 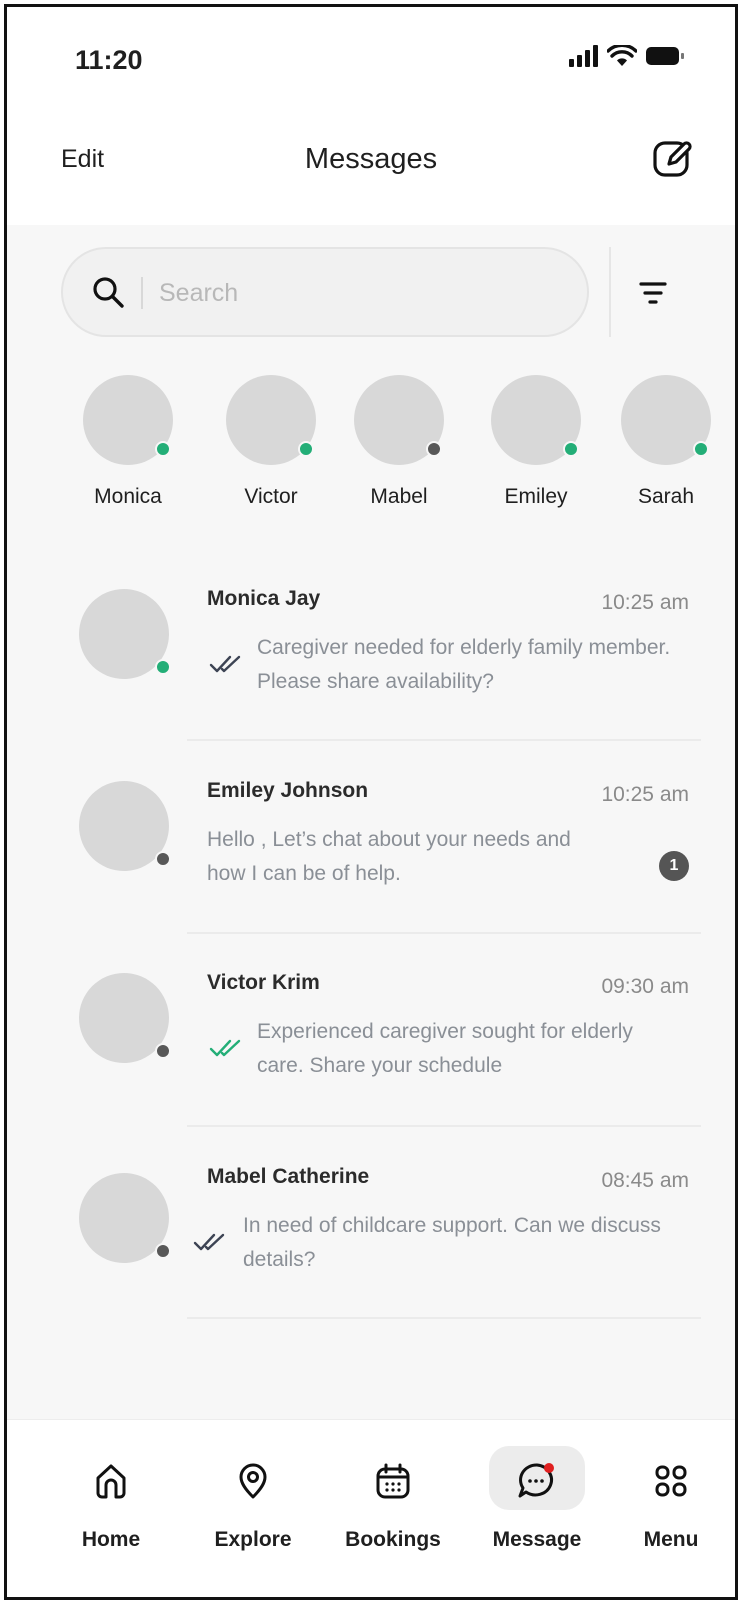 What do you see at coordinates (253, 1481) in the screenshot?
I see `location-pin-icon` at bounding box center [253, 1481].